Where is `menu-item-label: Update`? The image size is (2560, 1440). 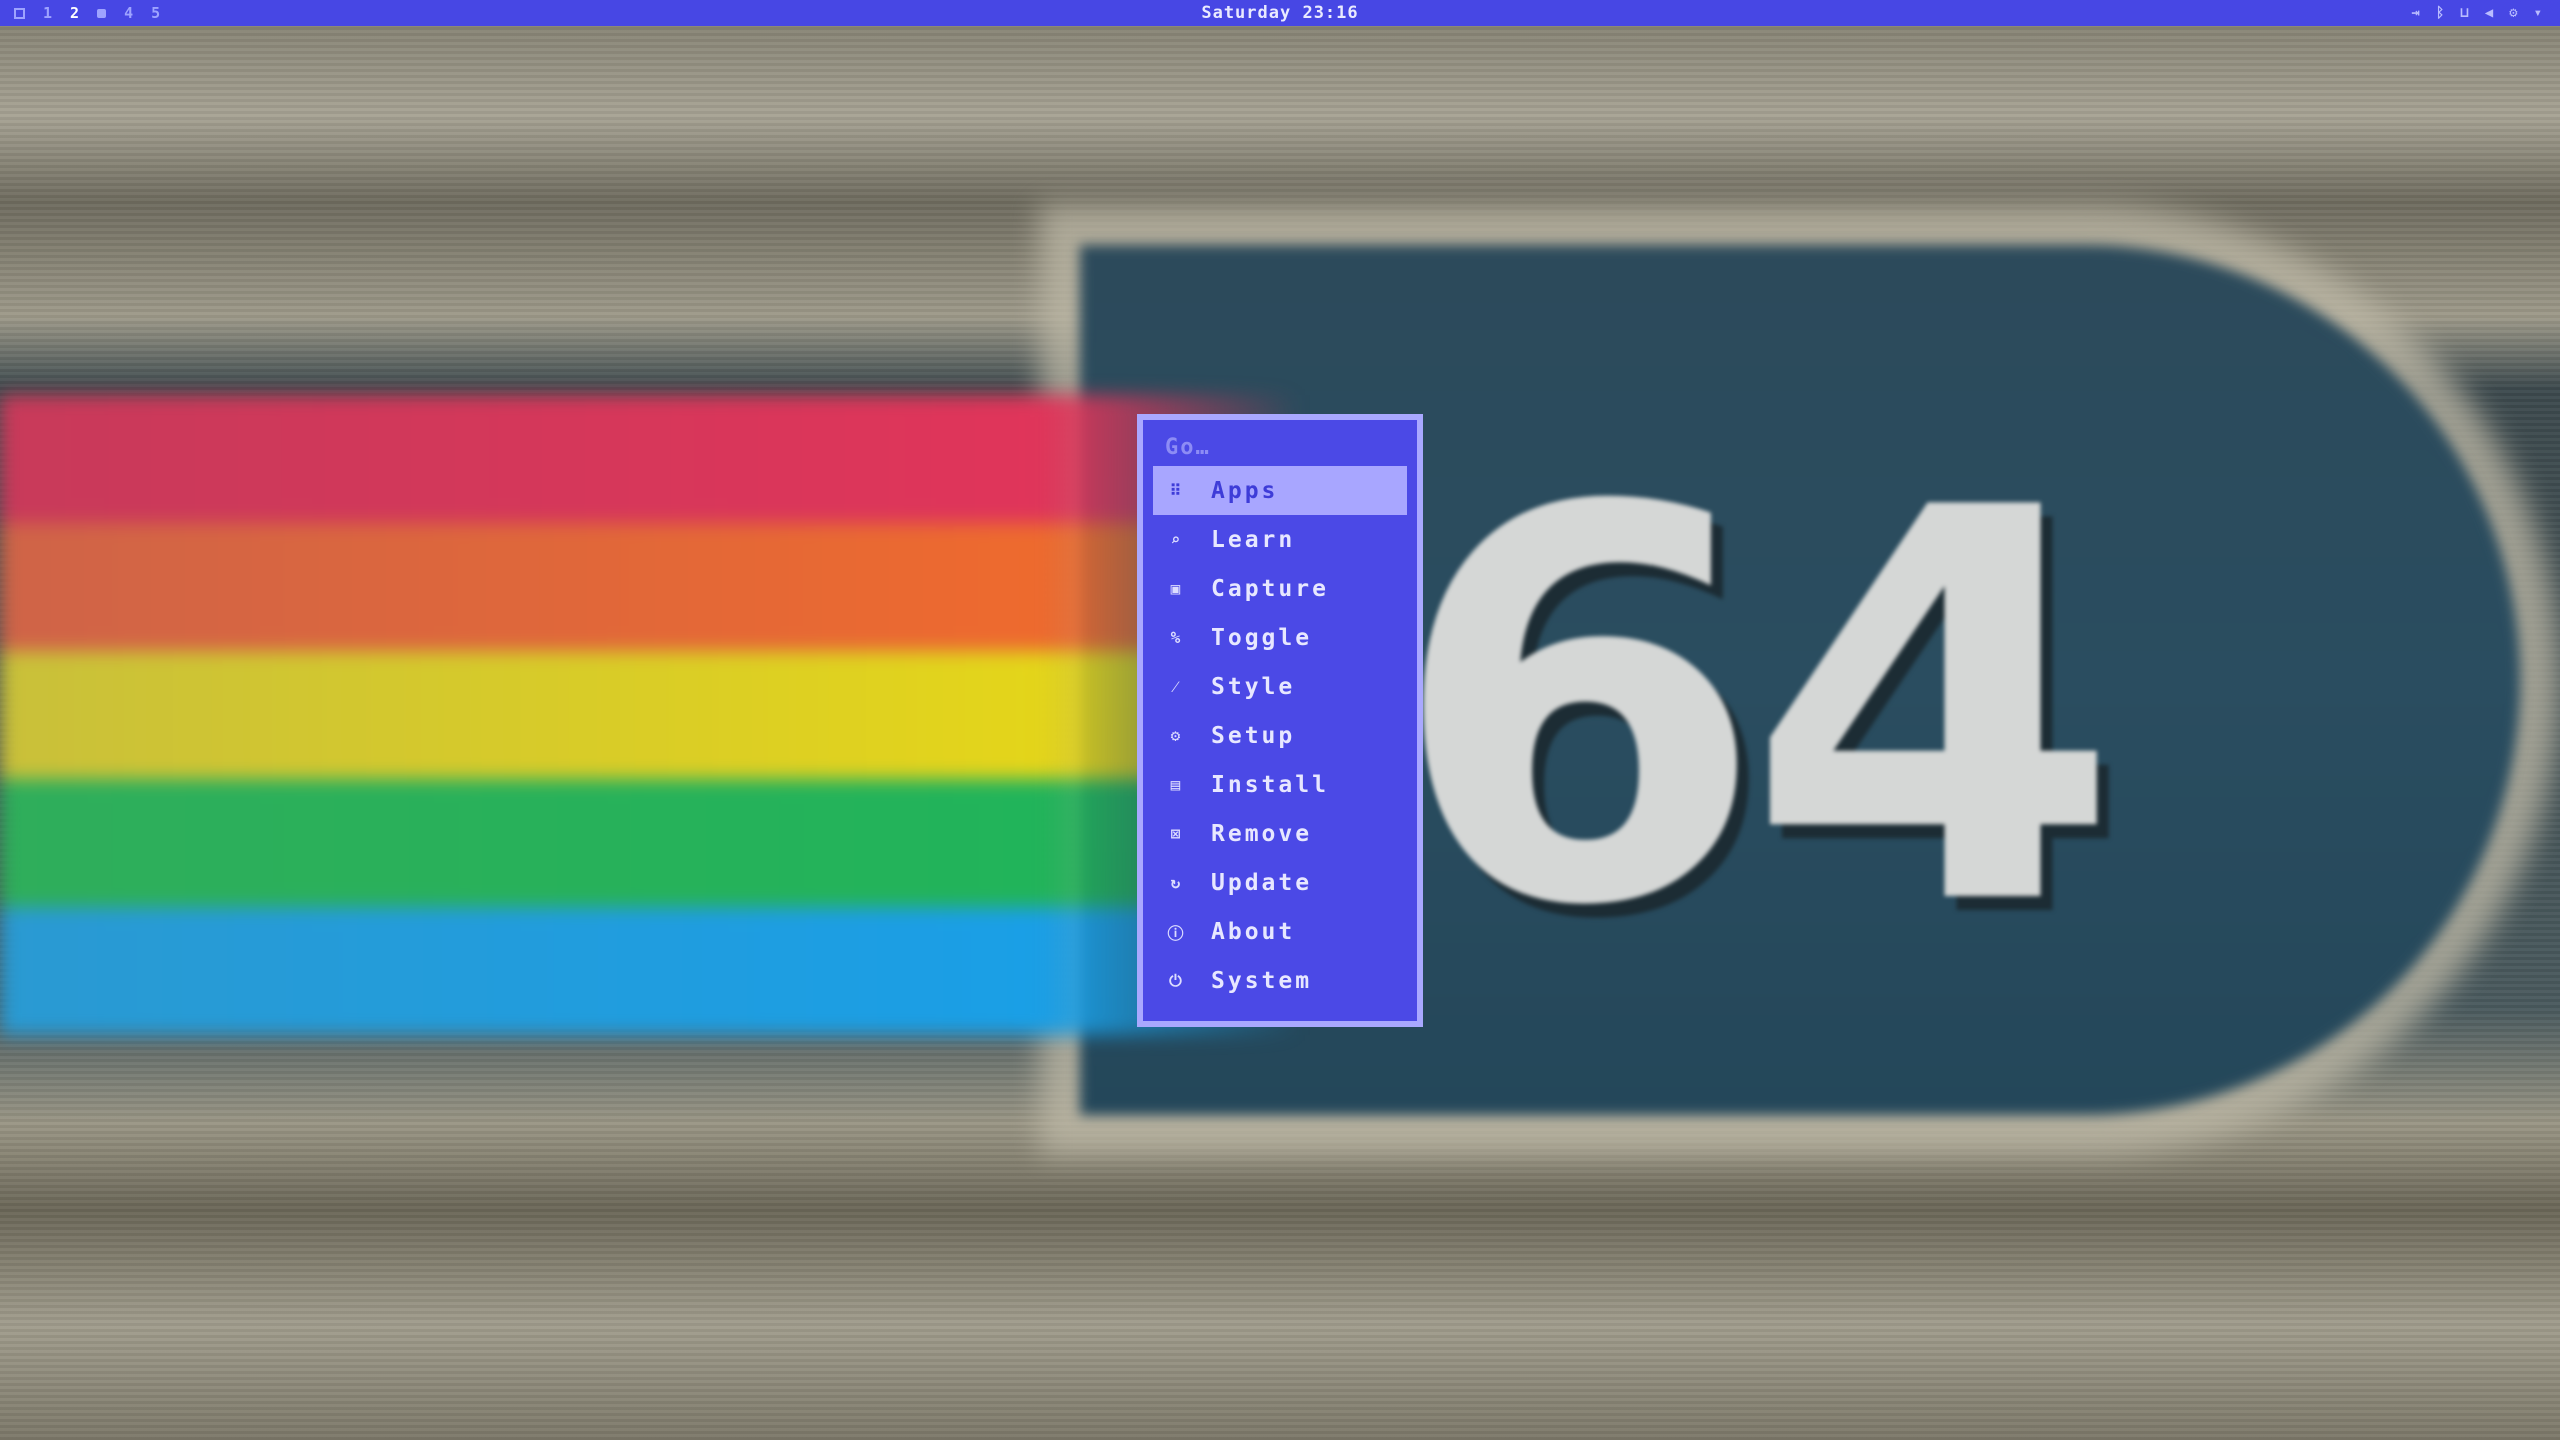 menu-item-label: Update is located at coordinates (1262, 882).